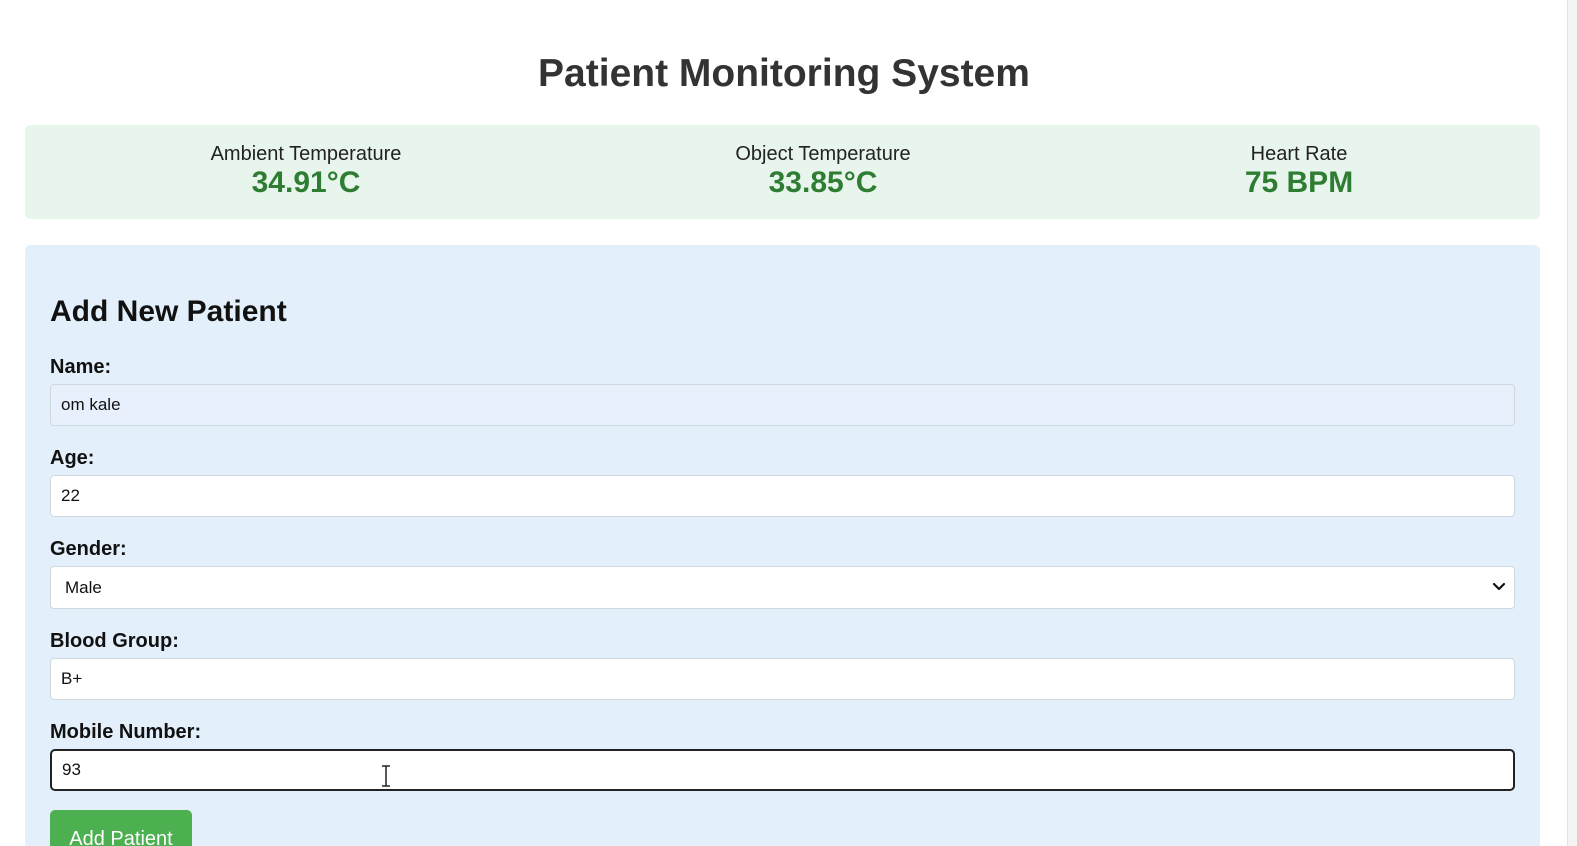  Describe the element at coordinates (126, 732) in the screenshot. I see `mobile-number-label: Mobile Number:` at that location.